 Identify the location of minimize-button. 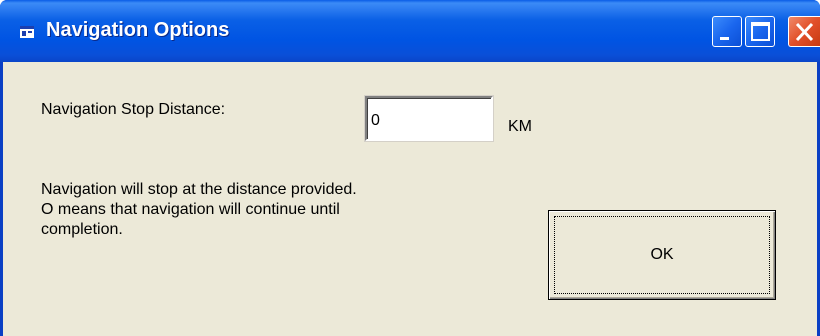
(727, 31).